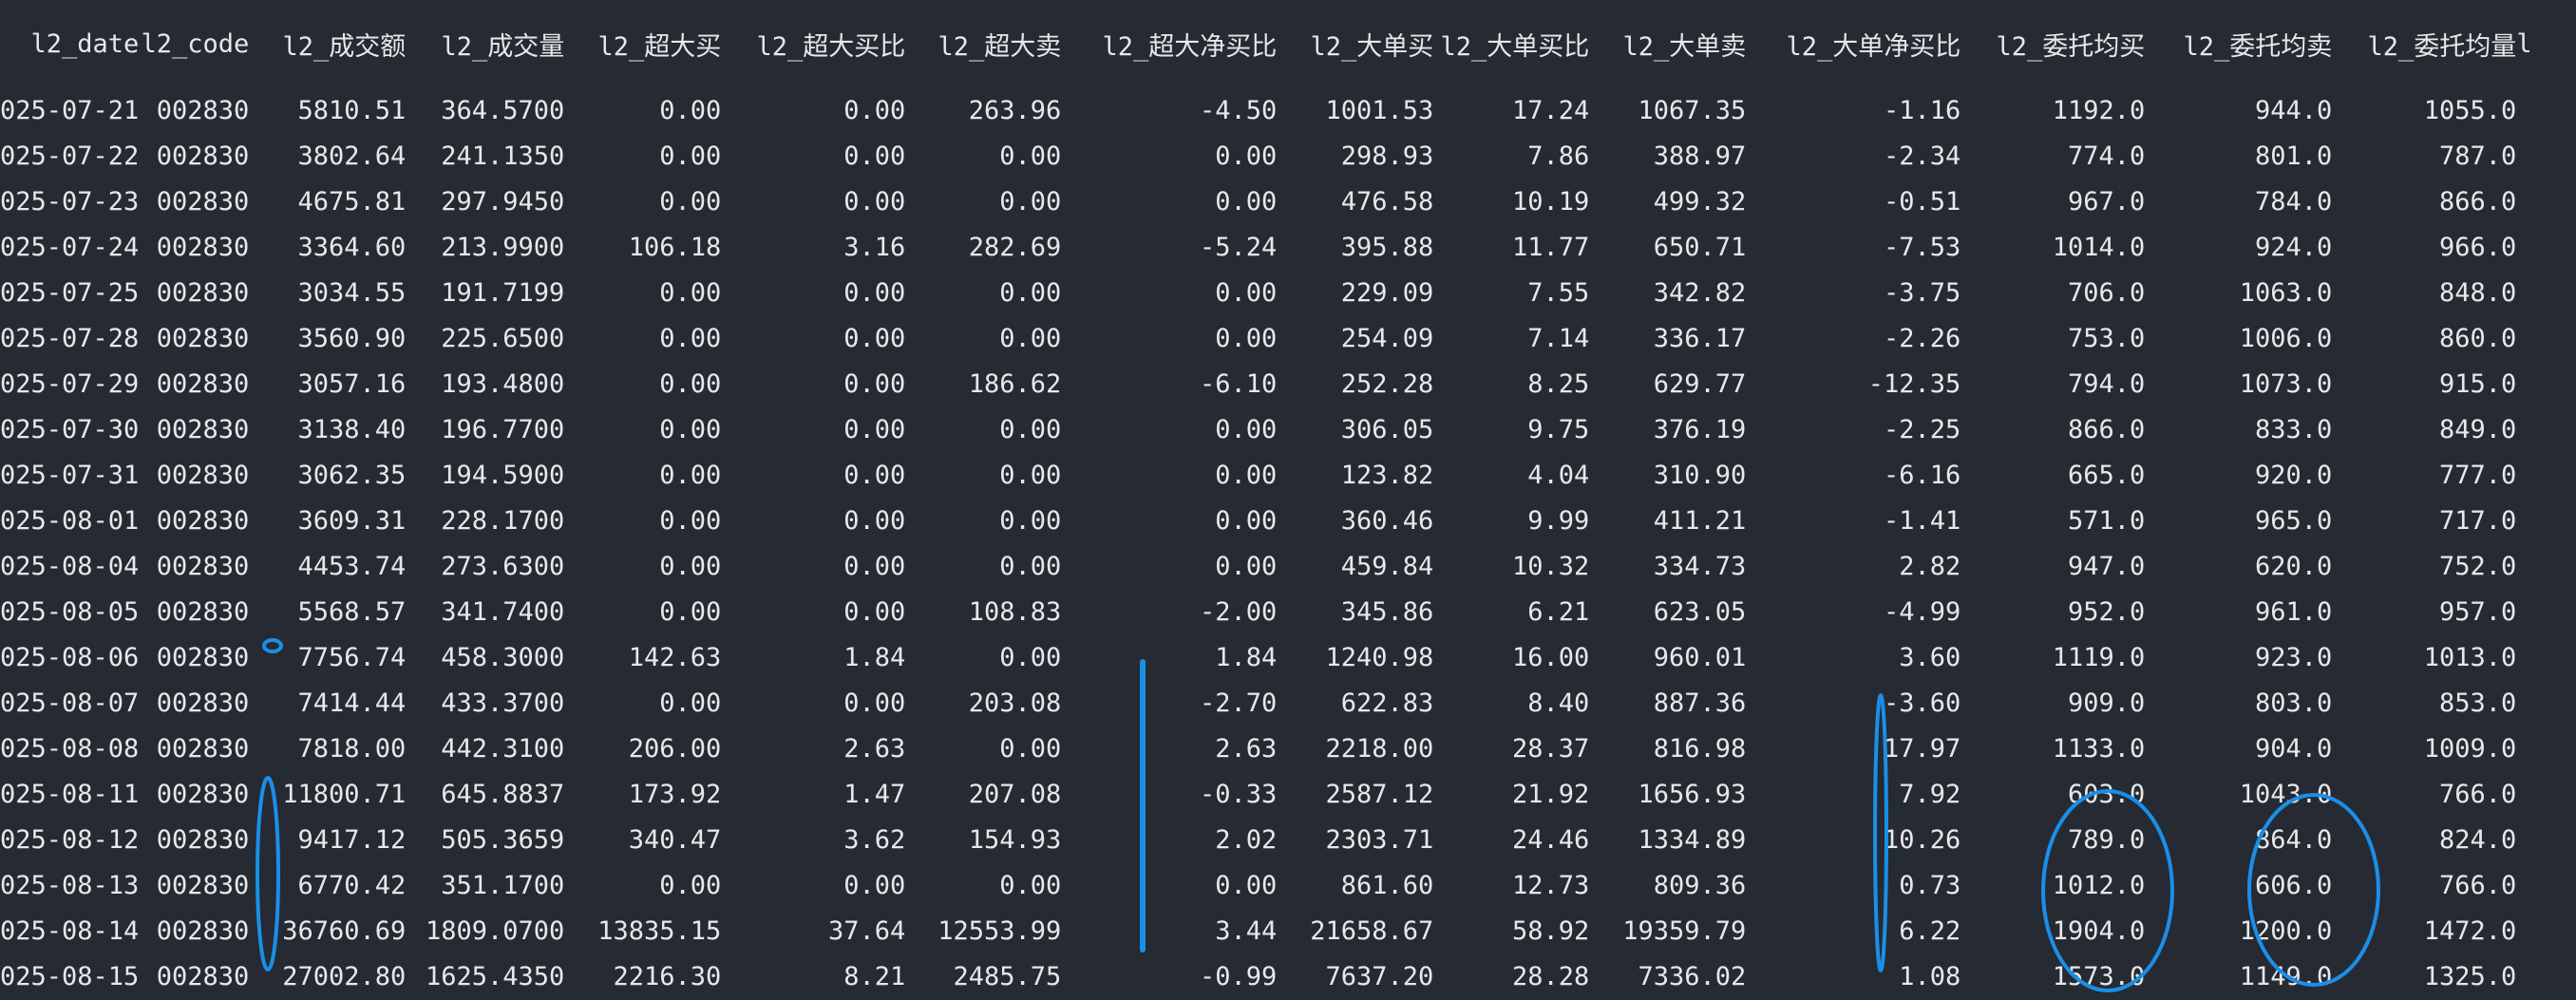 The image size is (2576, 1000). I want to click on table-cell: 58.92, so click(1551, 930).